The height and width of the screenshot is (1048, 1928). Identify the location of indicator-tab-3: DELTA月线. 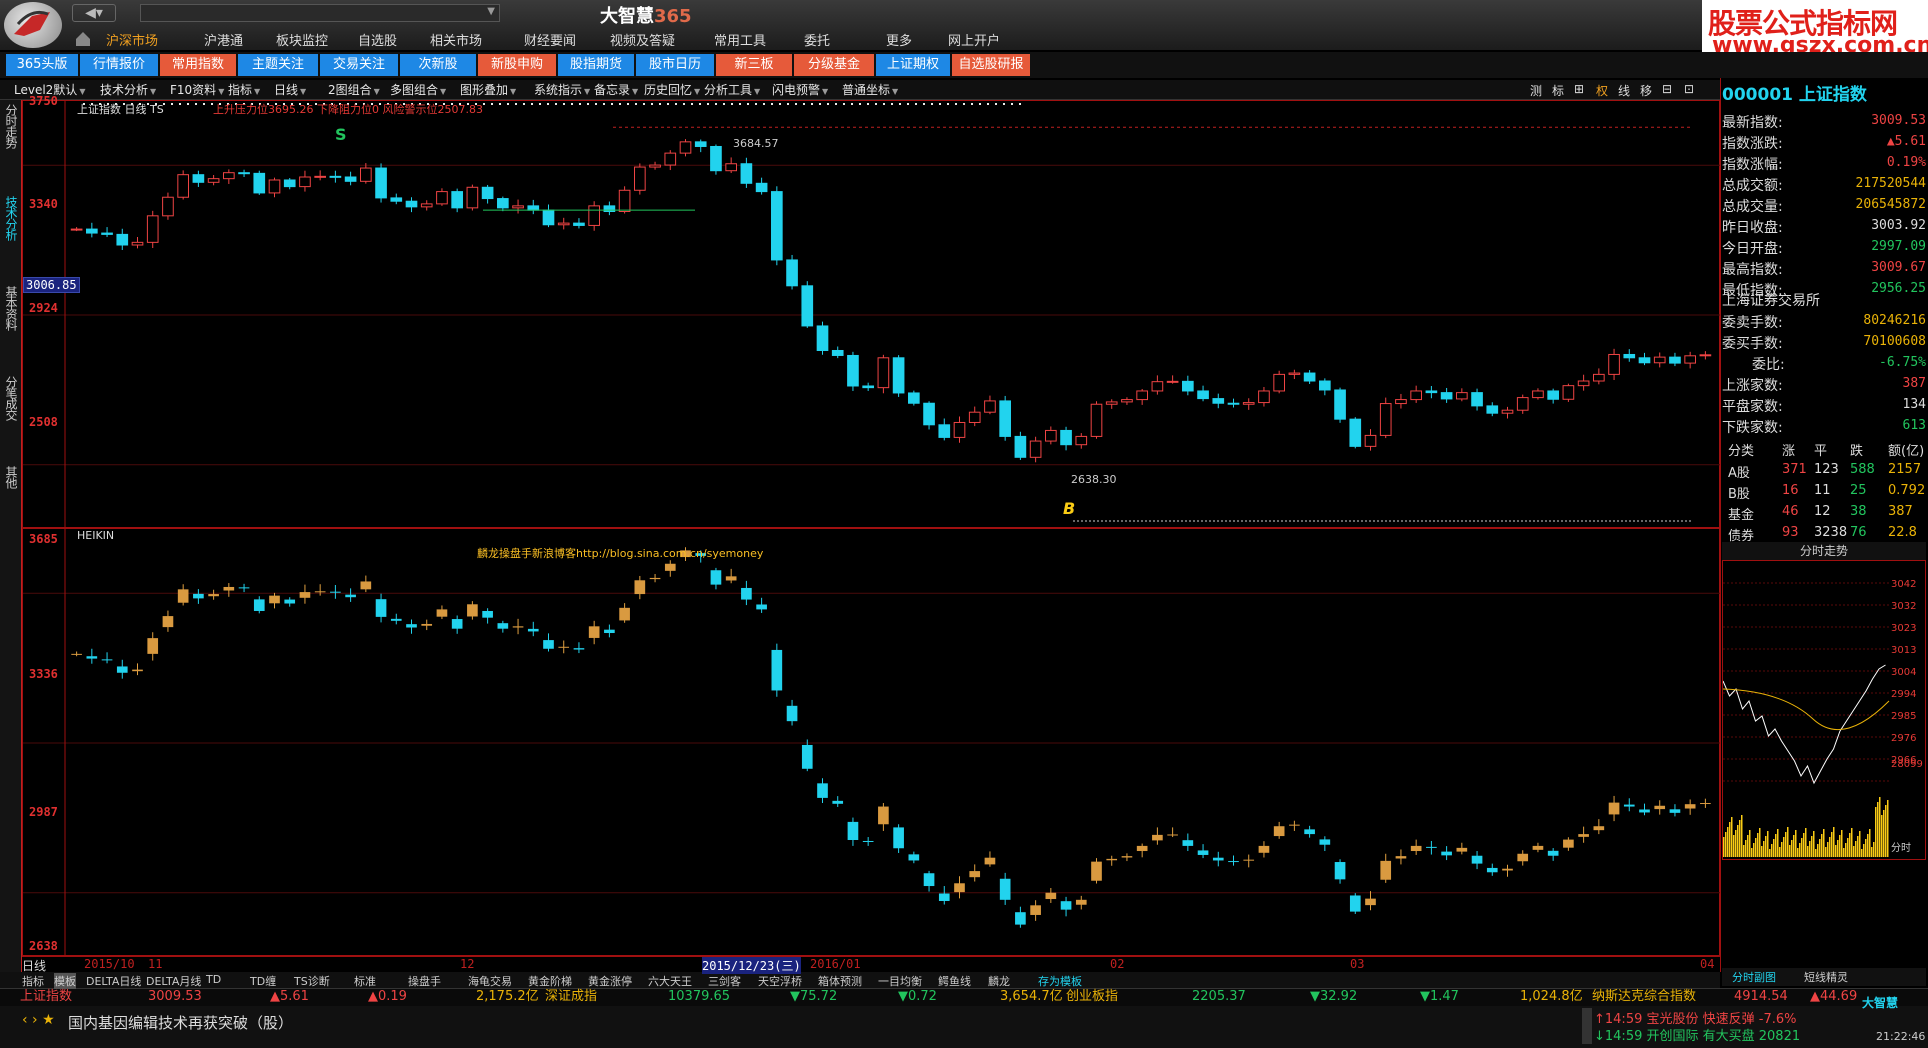
(173, 981).